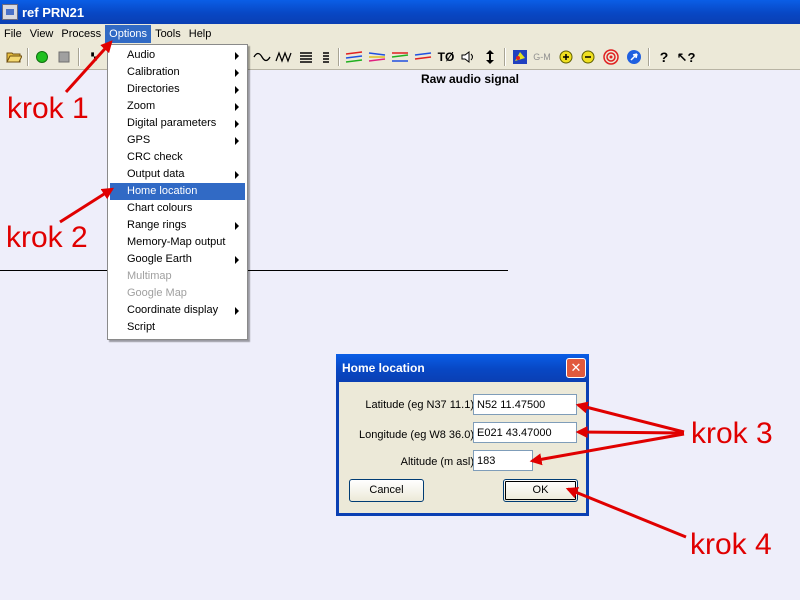 The height and width of the screenshot is (600, 800). I want to click on menu-item-memory-map-output: Memory-Map output, so click(177, 242).